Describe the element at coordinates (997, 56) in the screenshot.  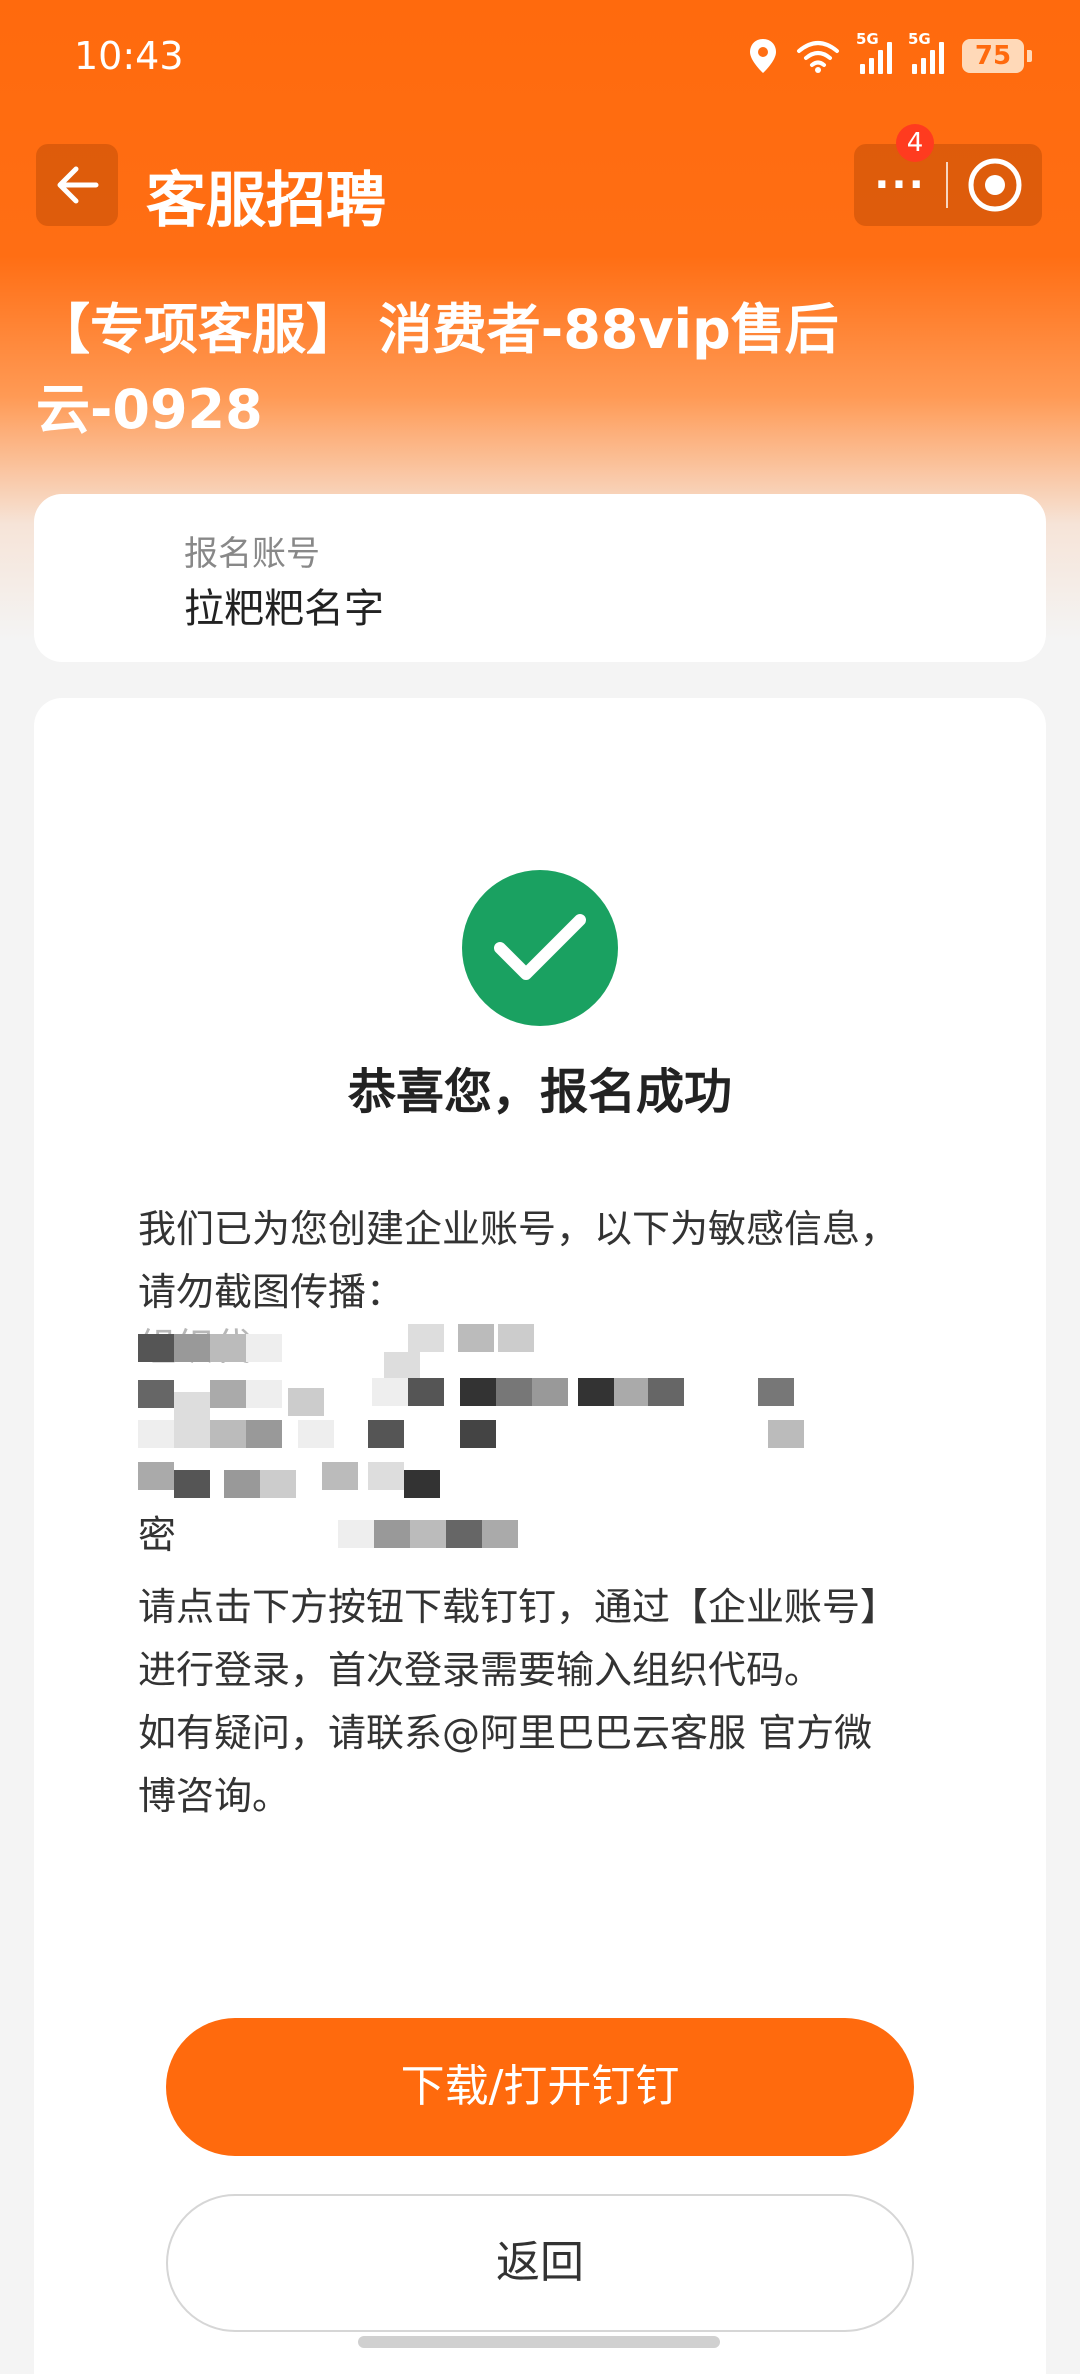
I see `battery-indicator: 75` at that location.